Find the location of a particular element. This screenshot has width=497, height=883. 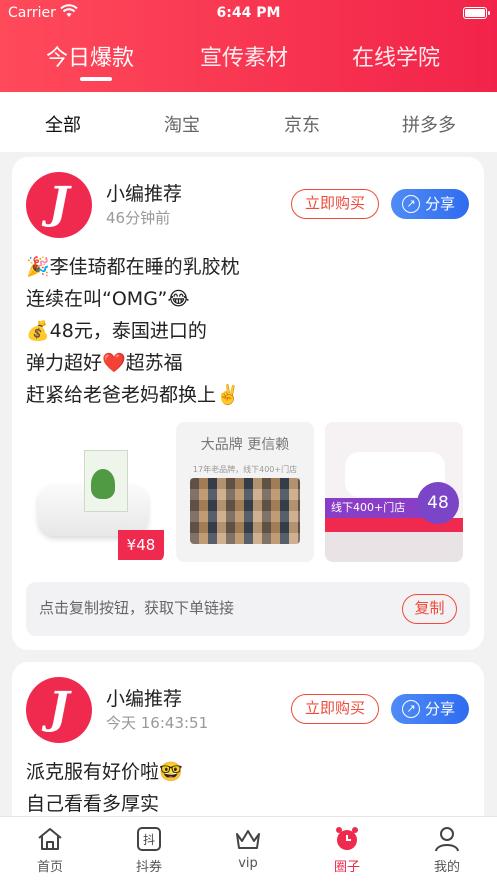

promo-price-badge: 48 is located at coordinates (438, 503).